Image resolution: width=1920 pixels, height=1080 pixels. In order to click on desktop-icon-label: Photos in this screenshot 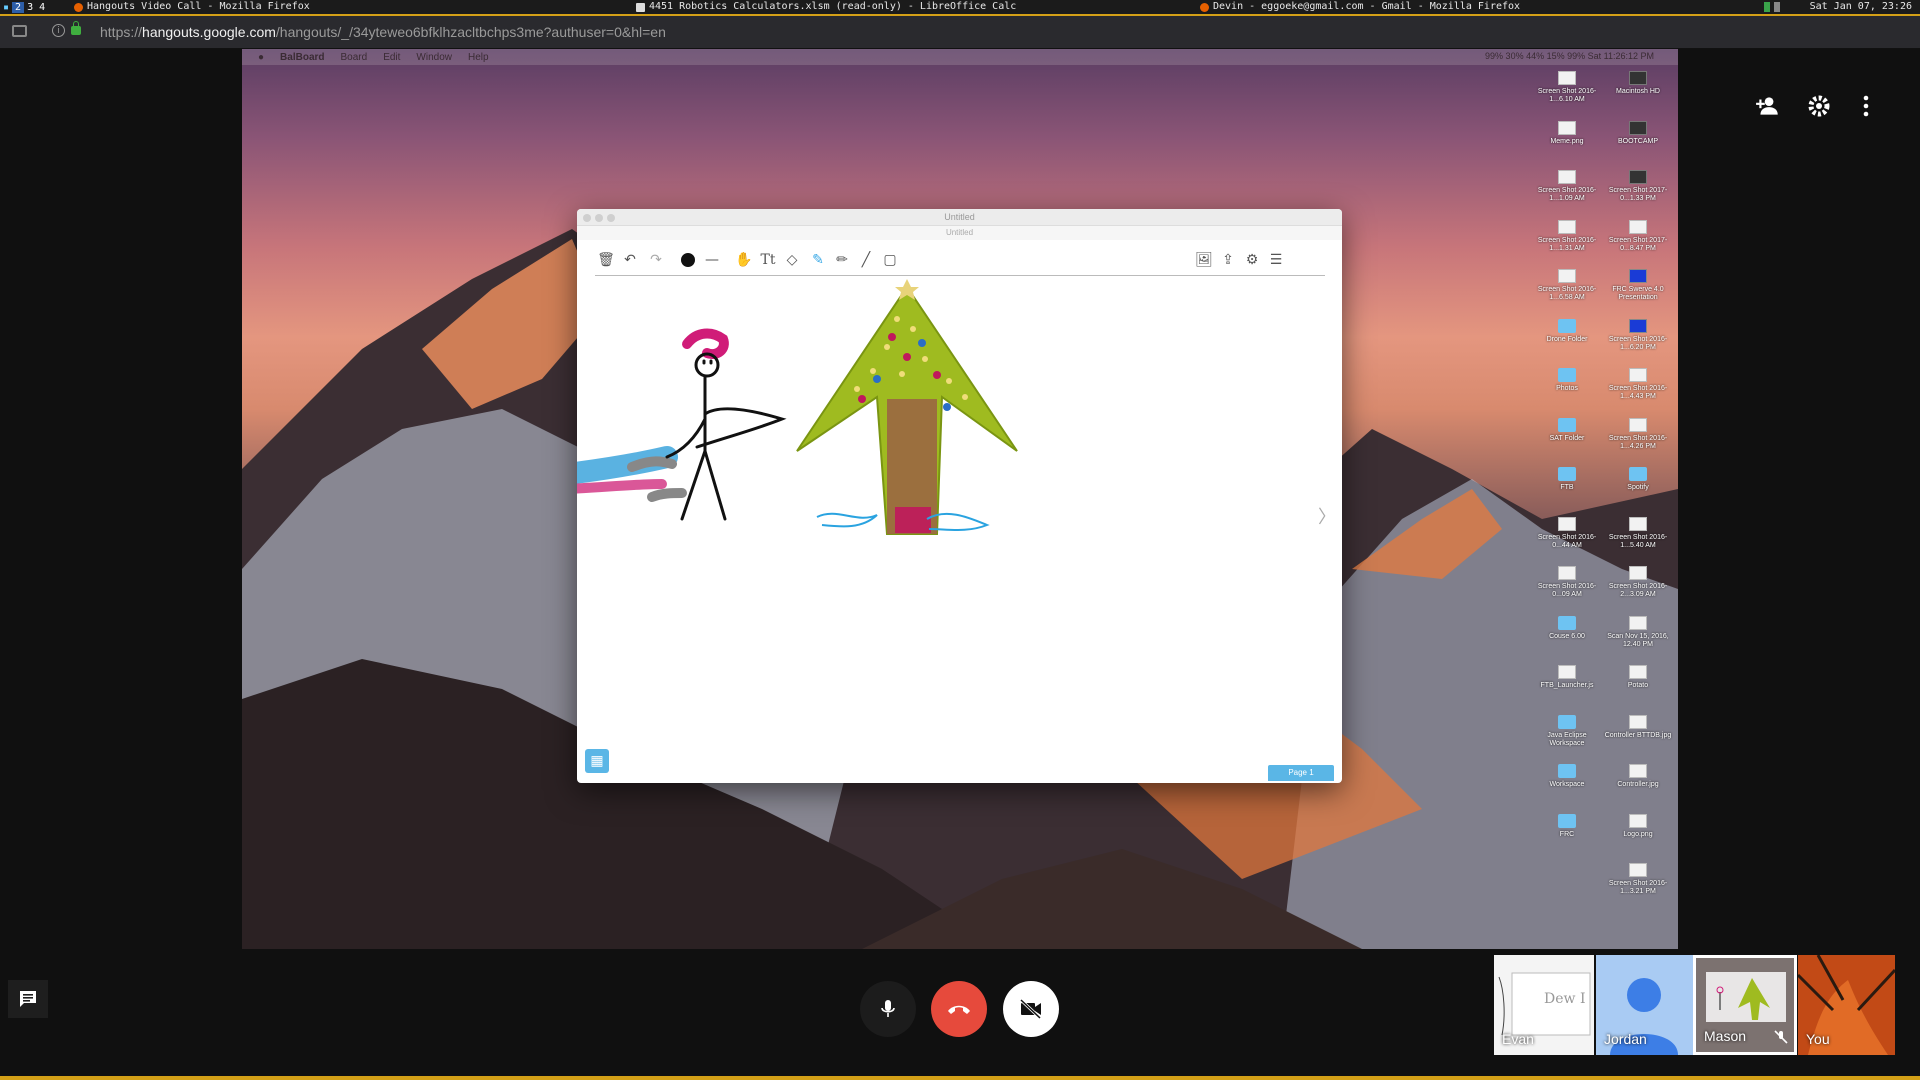, I will do `click(1567, 388)`.